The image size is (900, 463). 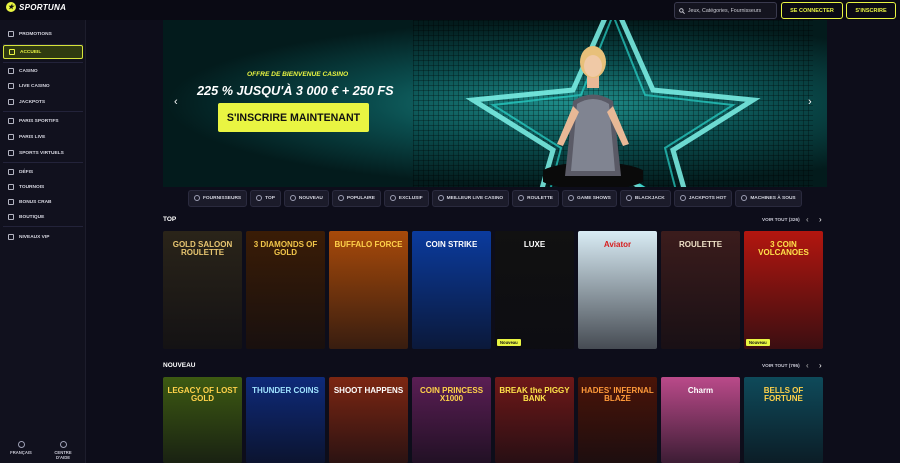 What do you see at coordinates (535, 198) in the screenshot?
I see `tab-roulette: ROULETTE` at bounding box center [535, 198].